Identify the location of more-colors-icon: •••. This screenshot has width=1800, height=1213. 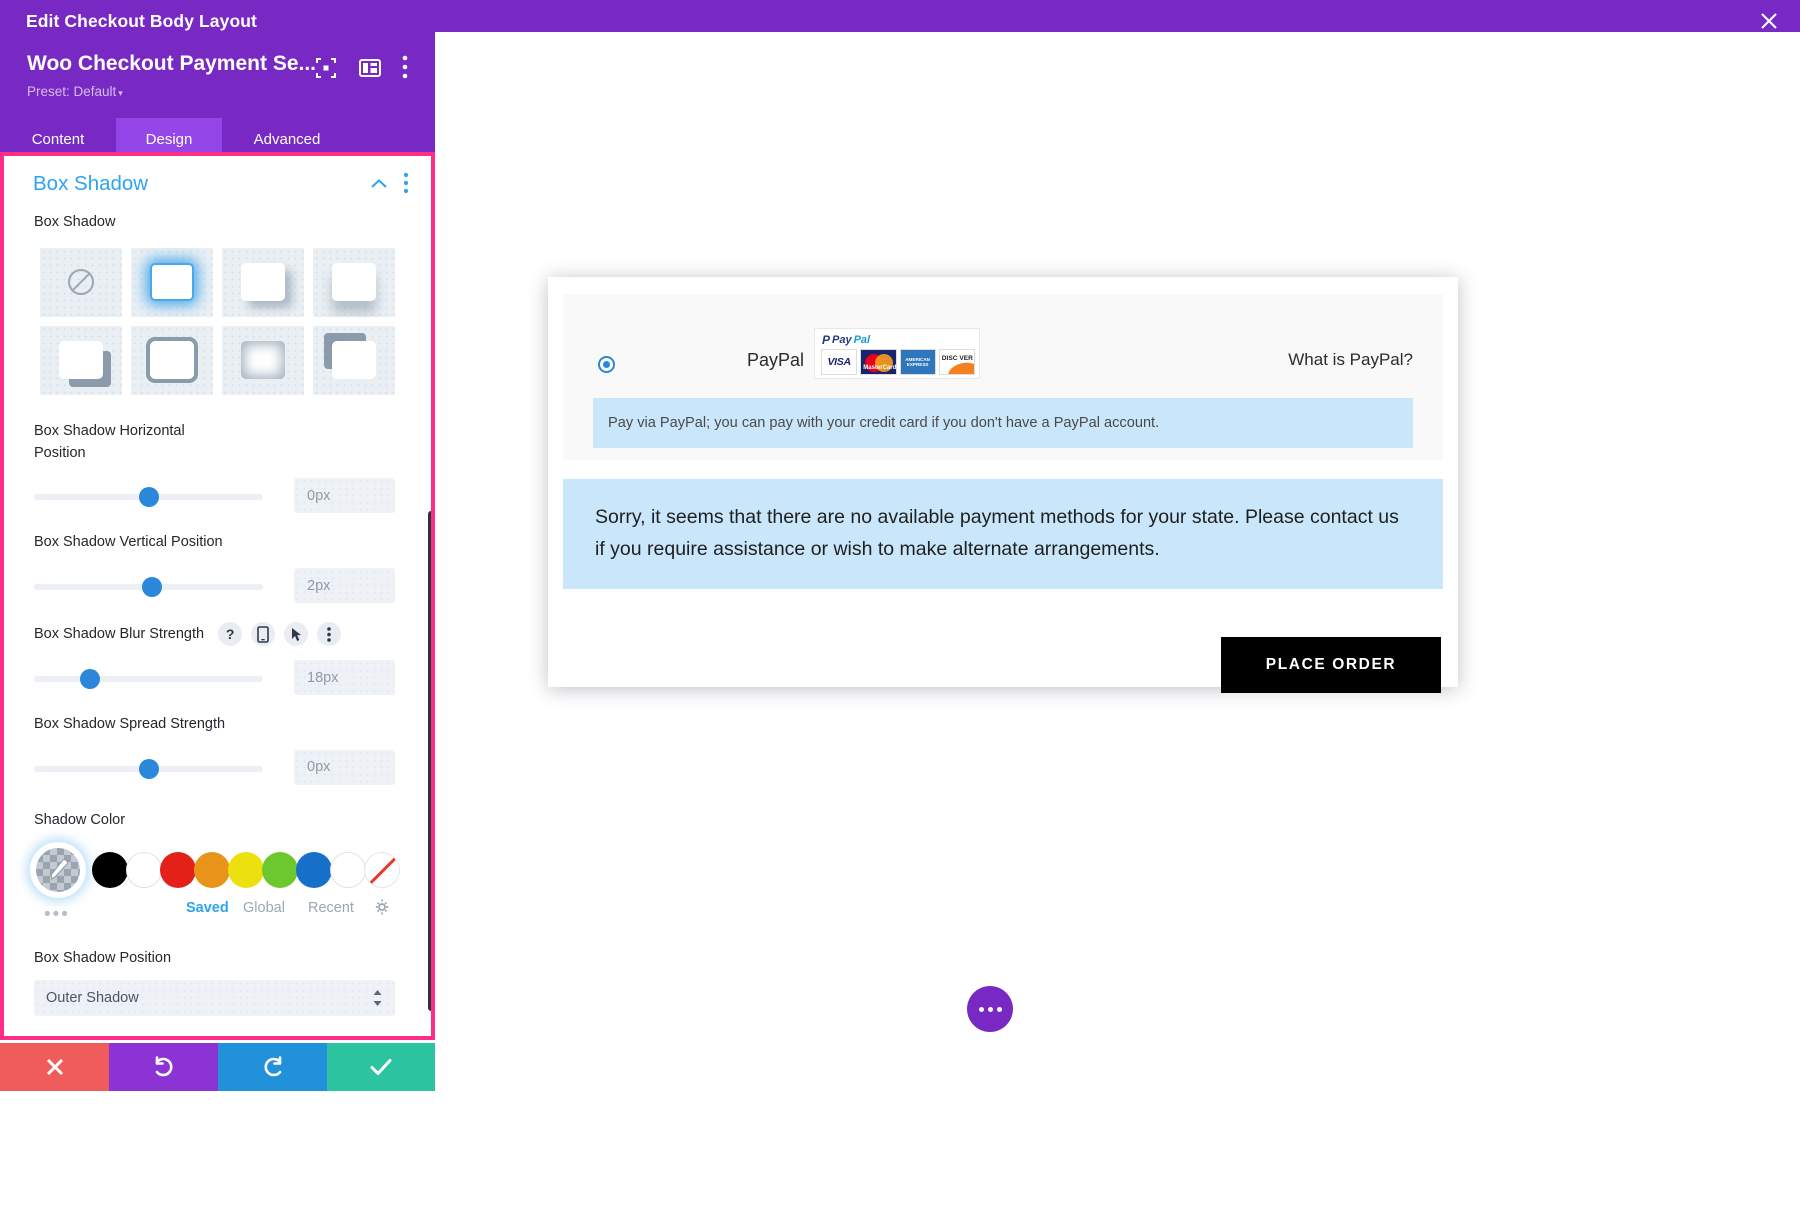
(57, 915).